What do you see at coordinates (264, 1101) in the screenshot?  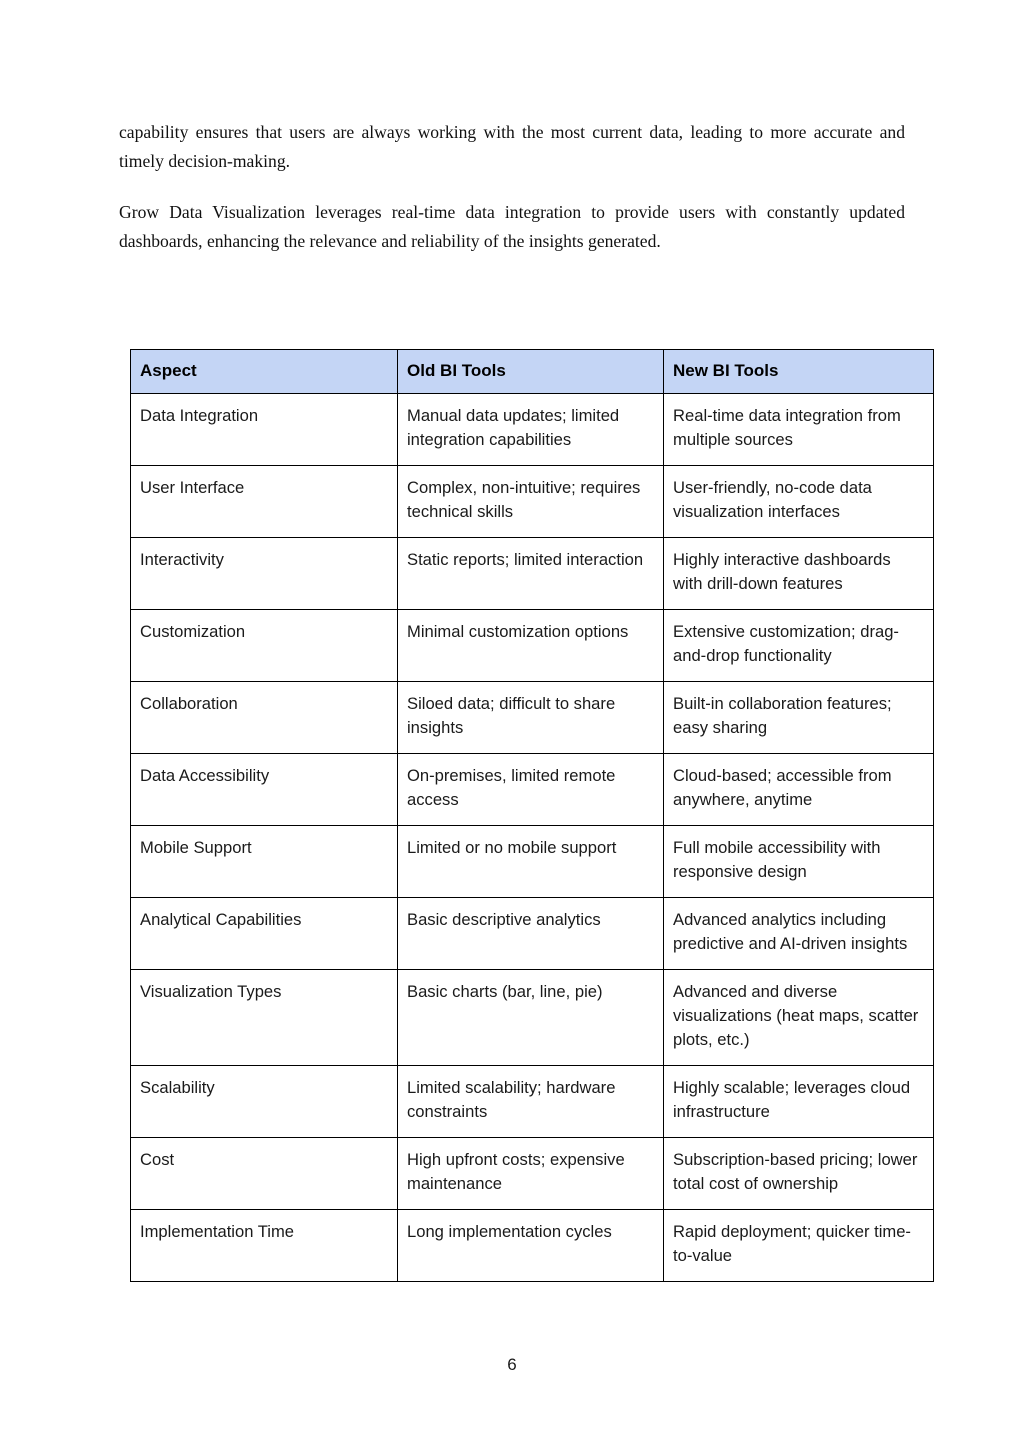 I see `cell-aspect: Scalability` at bounding box center [264, 1101].